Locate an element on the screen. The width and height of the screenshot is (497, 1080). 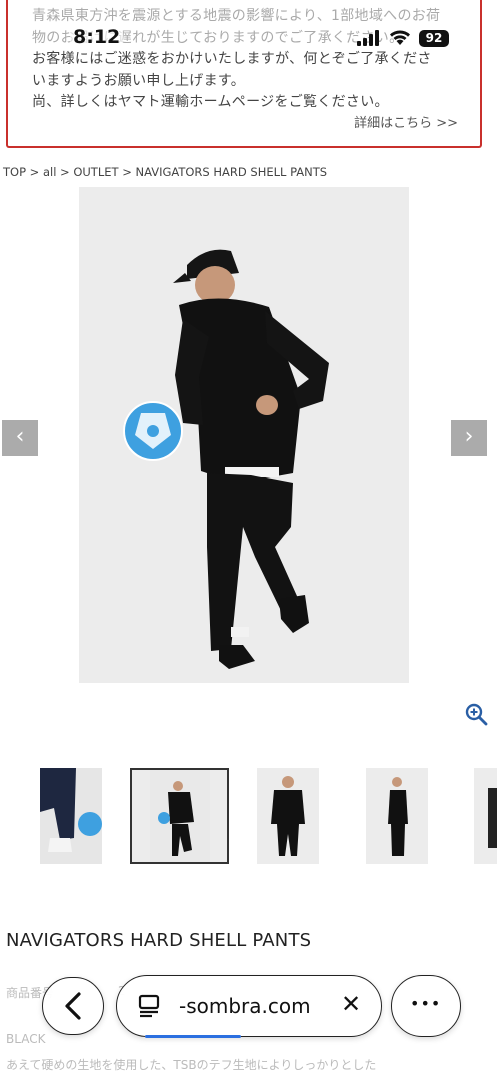
product-title: NAVIGATORS HARD SHELL PANTS is located at coordinates (159, 940).